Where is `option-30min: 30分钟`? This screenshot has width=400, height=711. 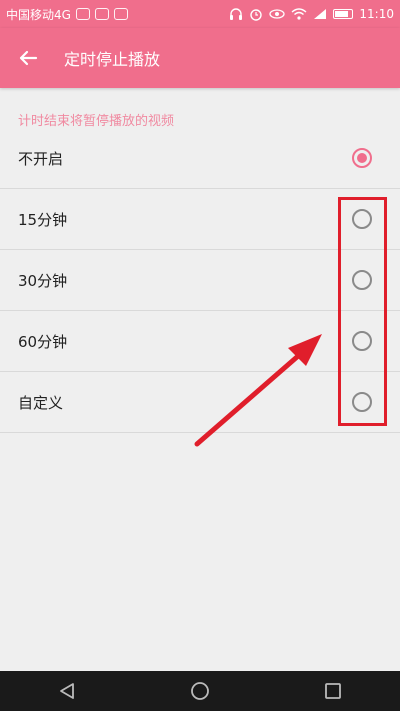
option-30min: 30分钟 is located at coordinates (200, 280).